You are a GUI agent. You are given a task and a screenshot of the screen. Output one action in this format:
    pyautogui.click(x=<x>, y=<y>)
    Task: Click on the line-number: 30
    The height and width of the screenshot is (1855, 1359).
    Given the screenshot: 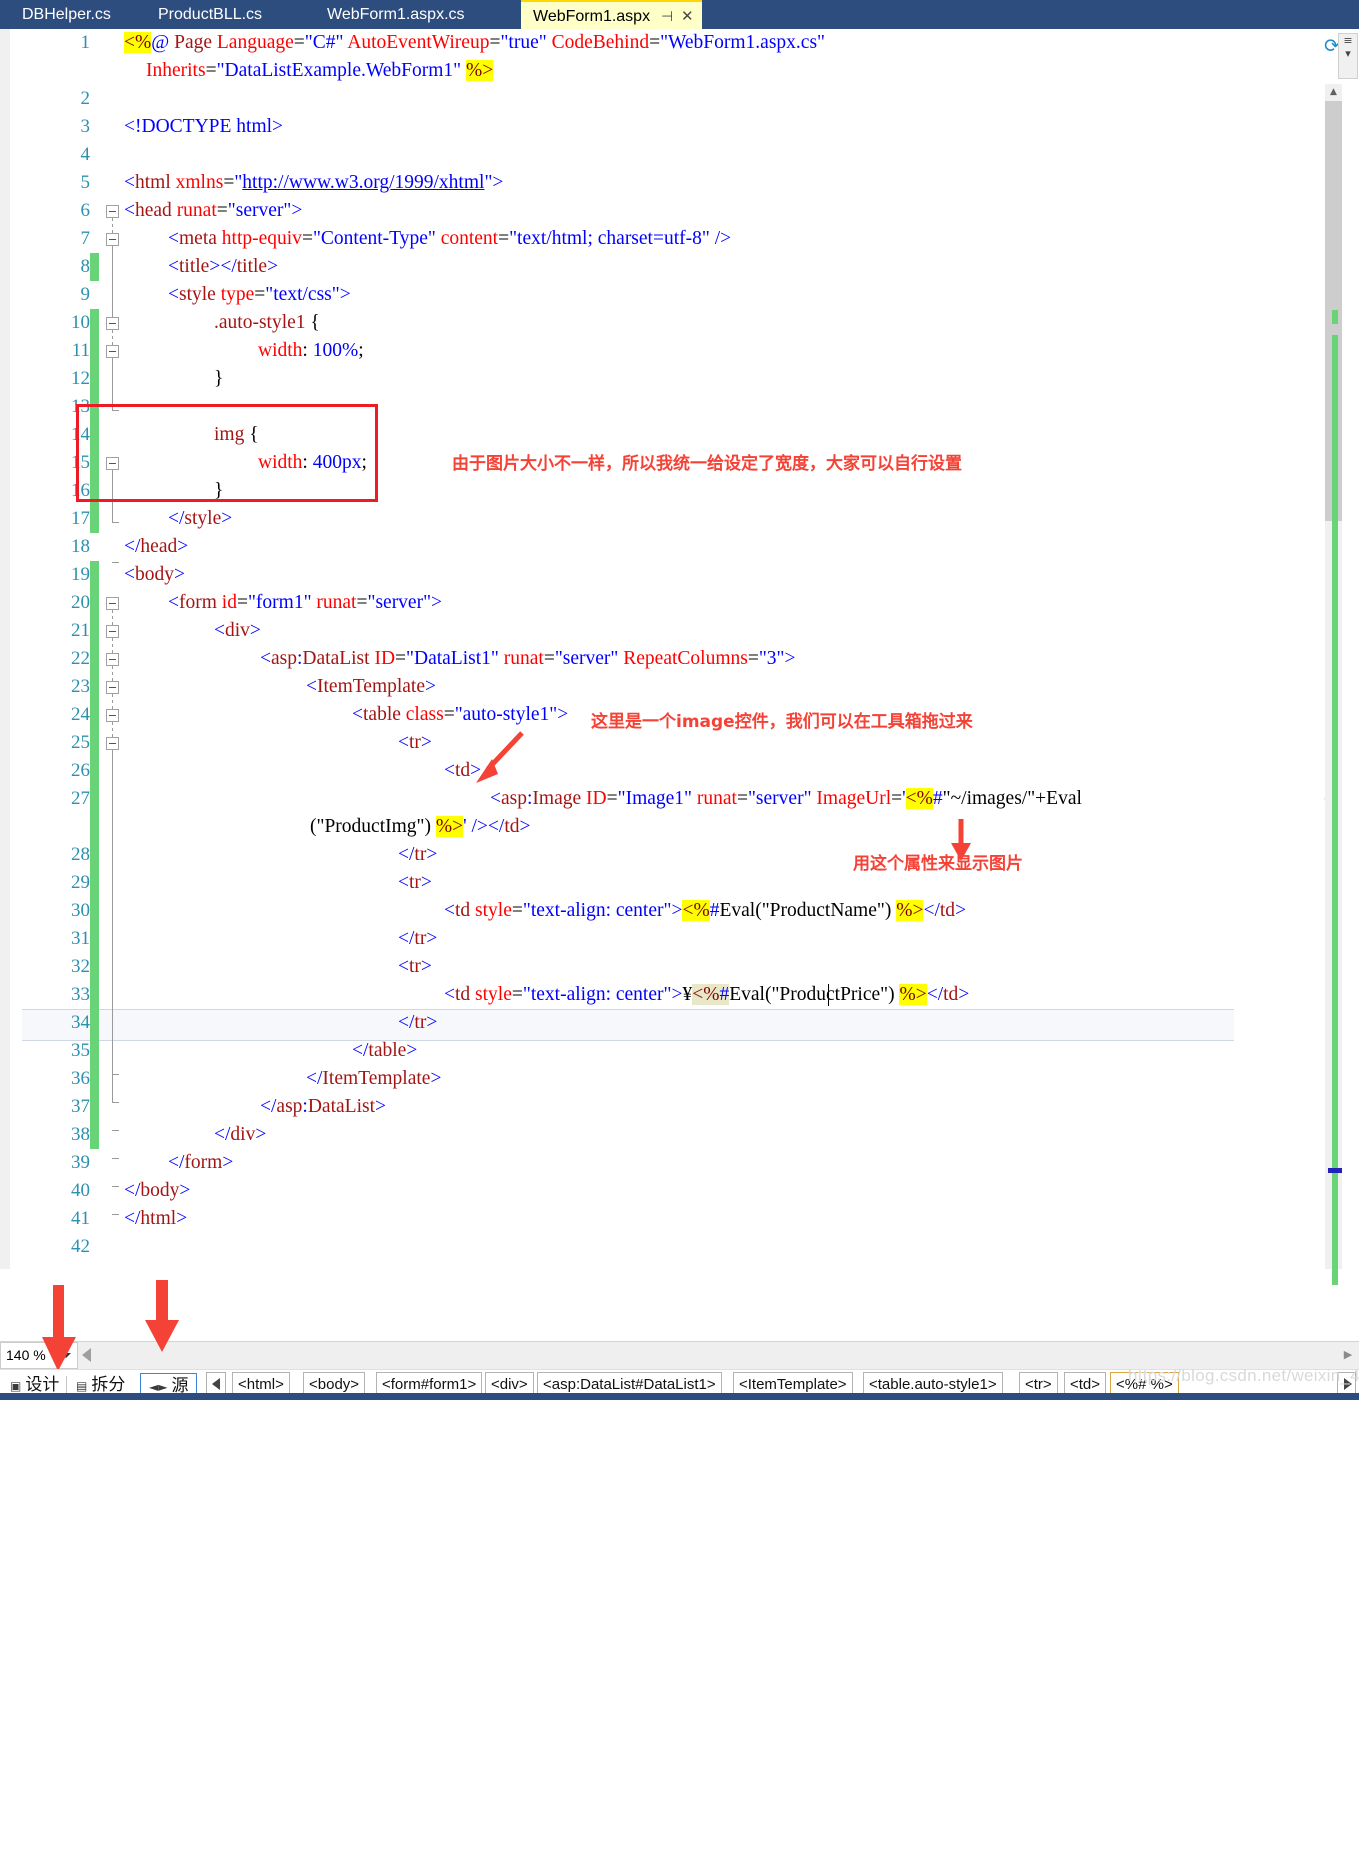 What is the action you would take?
    pyautogui.click(x=80, y=910)
    